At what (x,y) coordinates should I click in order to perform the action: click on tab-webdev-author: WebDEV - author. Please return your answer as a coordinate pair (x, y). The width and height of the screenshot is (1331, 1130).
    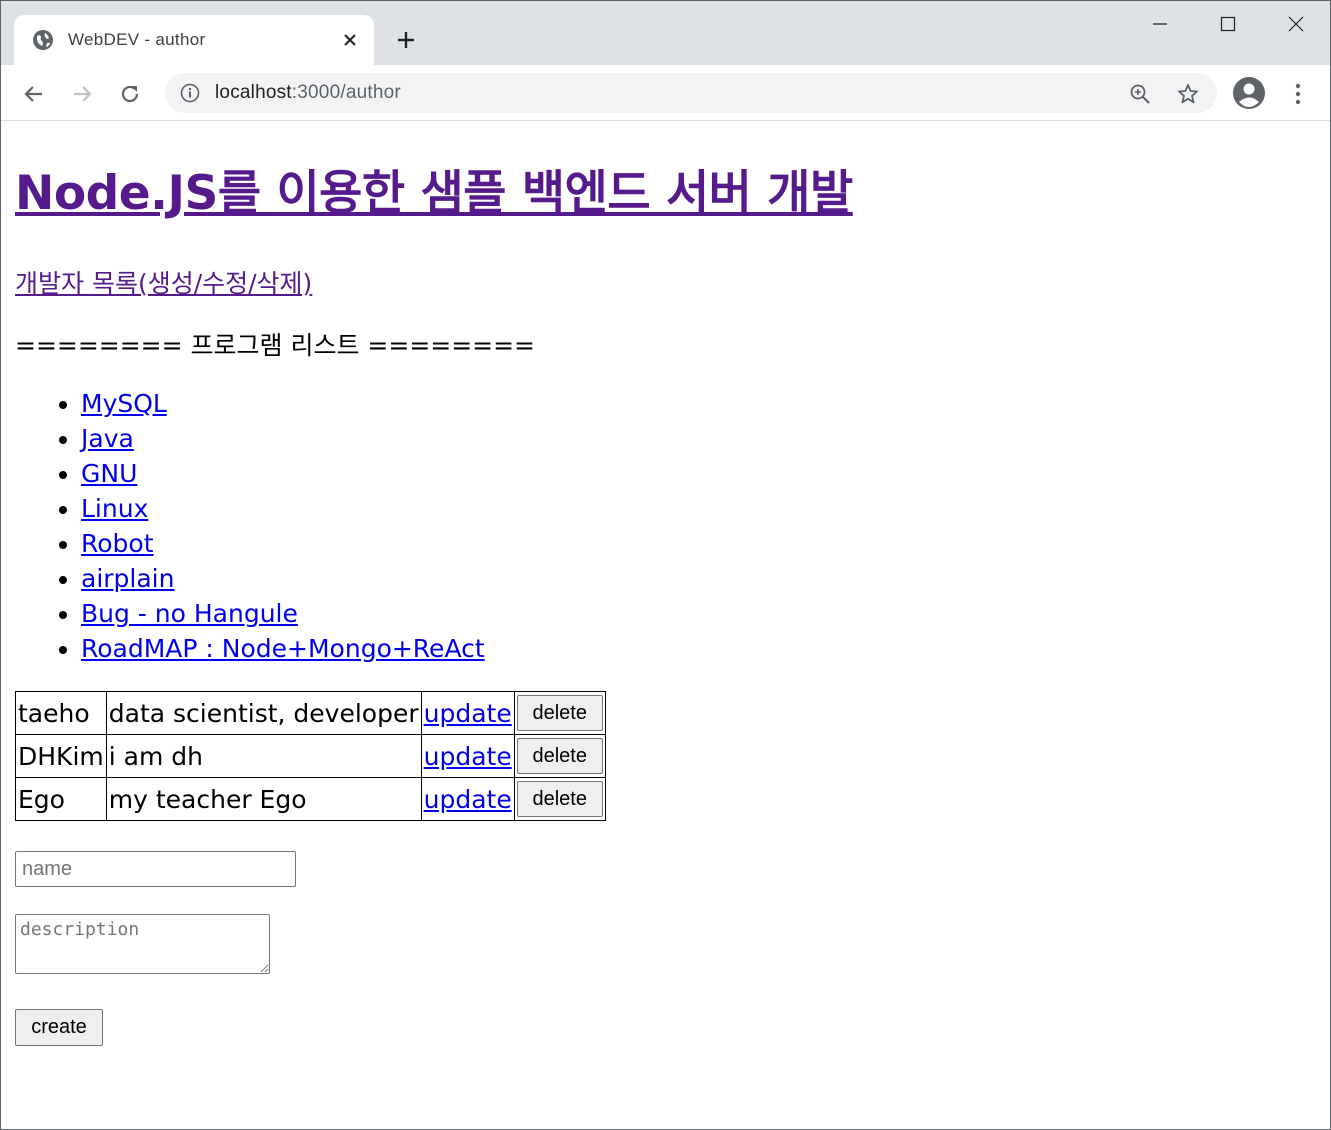
    Looking at the image, I should click on (194, 40).